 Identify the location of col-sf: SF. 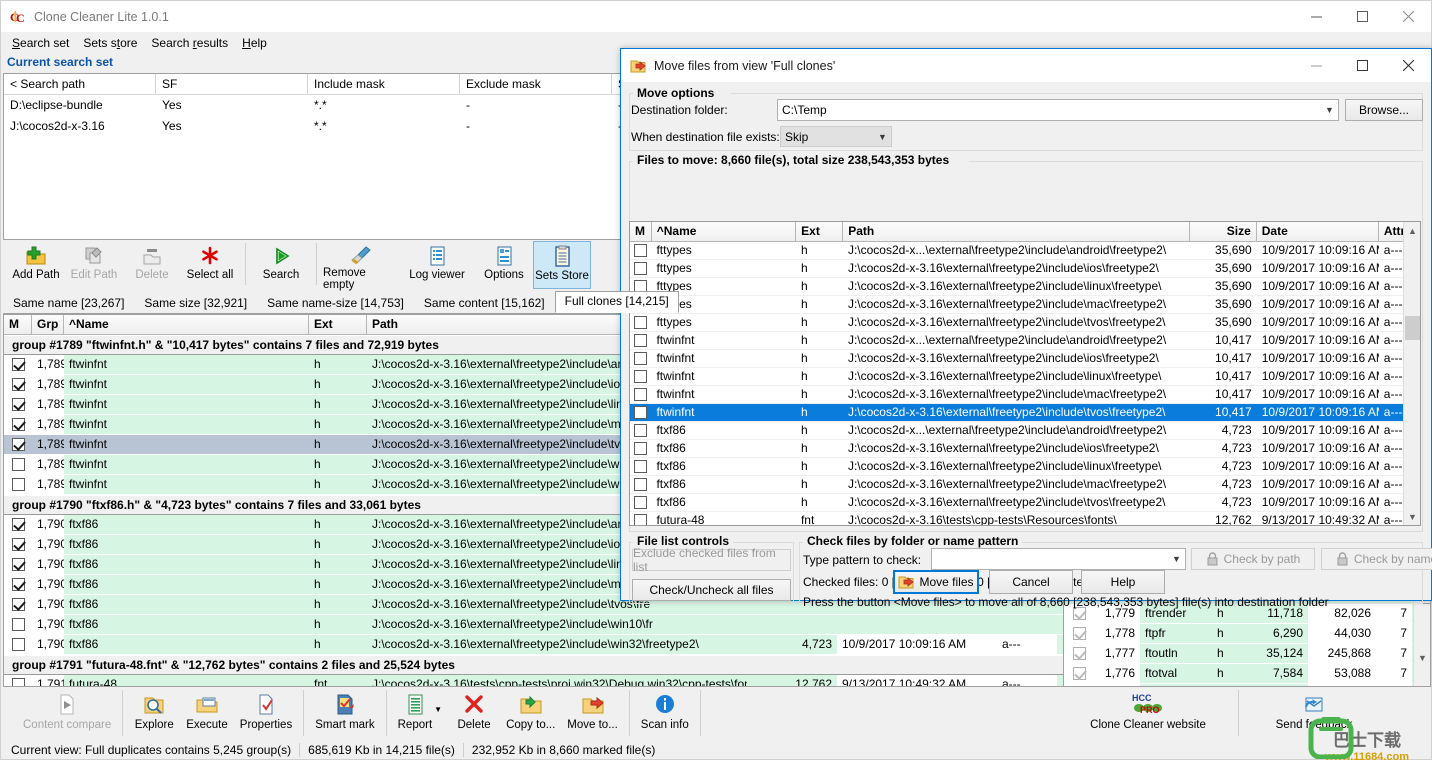
(232, 84).